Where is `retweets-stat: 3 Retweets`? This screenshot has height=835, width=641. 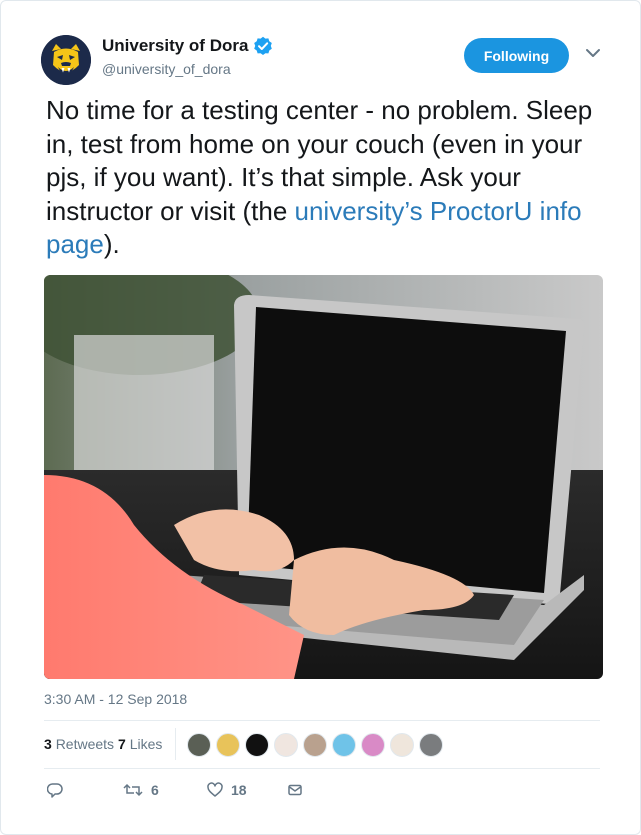
retweets-stat: 3 Retweets is located at coordinates (79, 744).